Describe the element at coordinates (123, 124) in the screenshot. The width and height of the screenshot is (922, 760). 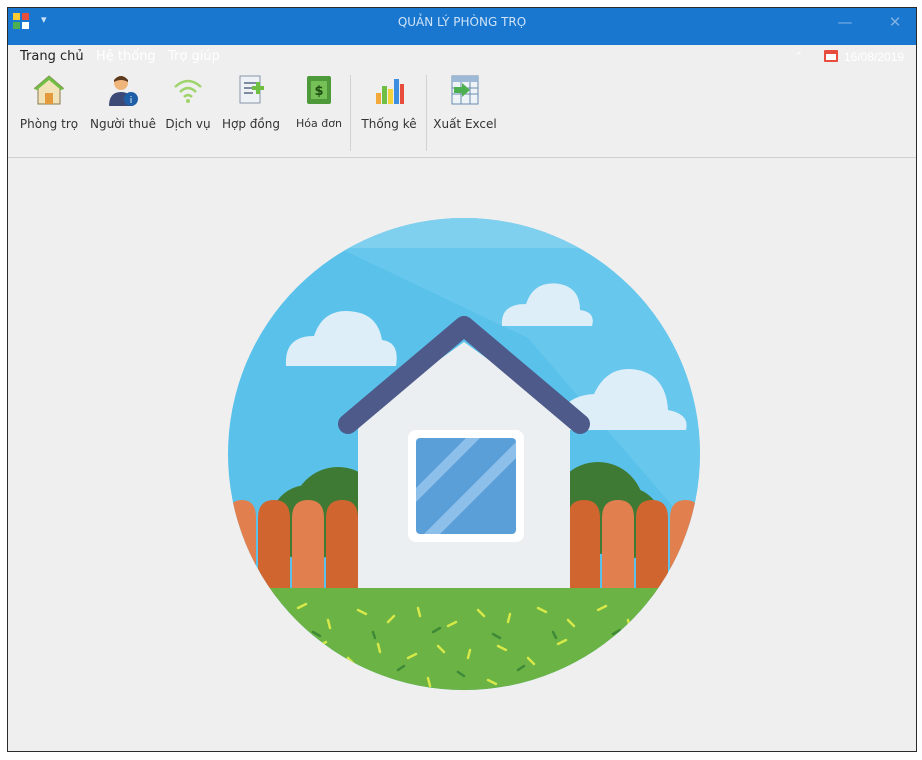
I see `ribbon-label: Người thuê` at that location.